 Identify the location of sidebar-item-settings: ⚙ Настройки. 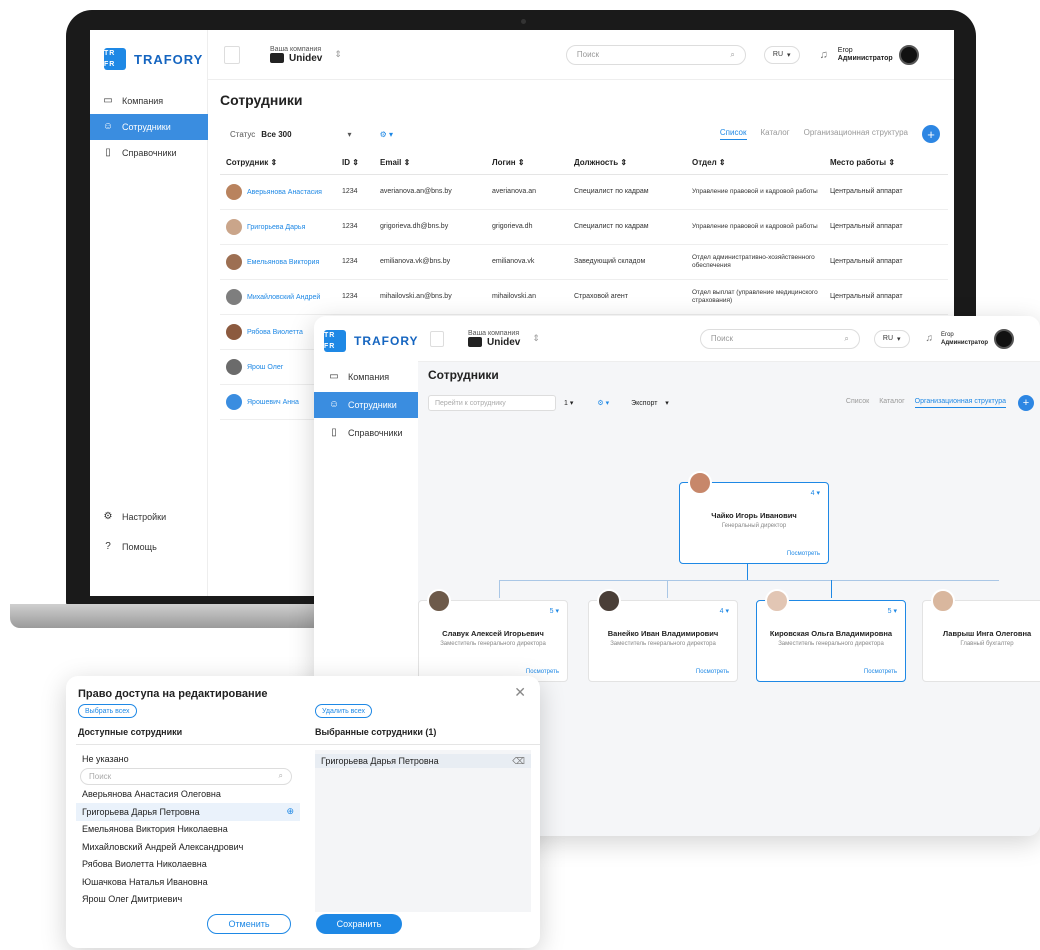
(149, 517).